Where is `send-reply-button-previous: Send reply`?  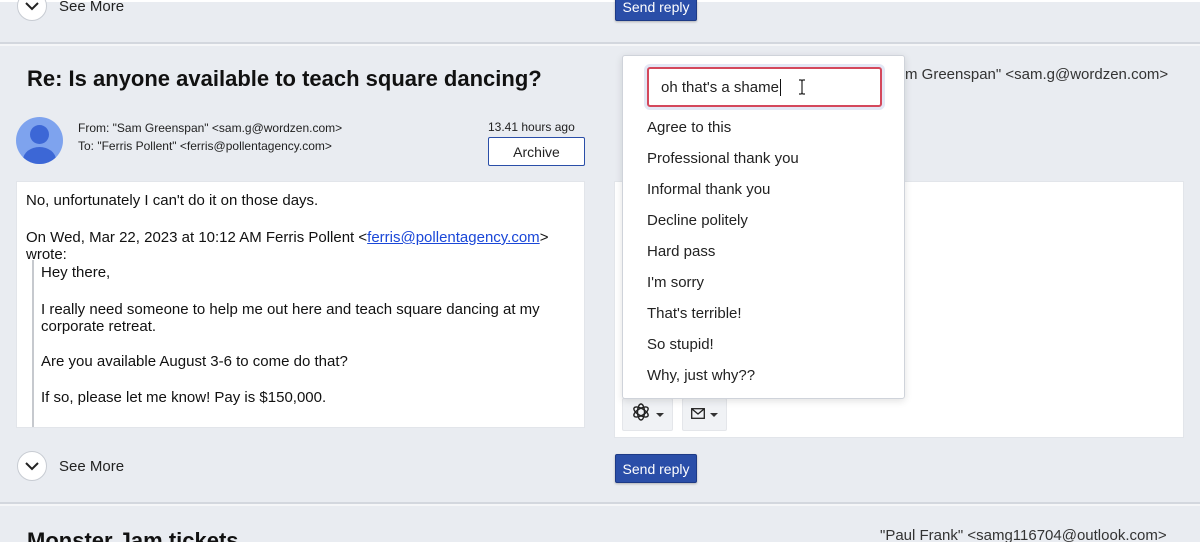
send-reply-button-previous: Send reply is located at coordinates (656, 10).